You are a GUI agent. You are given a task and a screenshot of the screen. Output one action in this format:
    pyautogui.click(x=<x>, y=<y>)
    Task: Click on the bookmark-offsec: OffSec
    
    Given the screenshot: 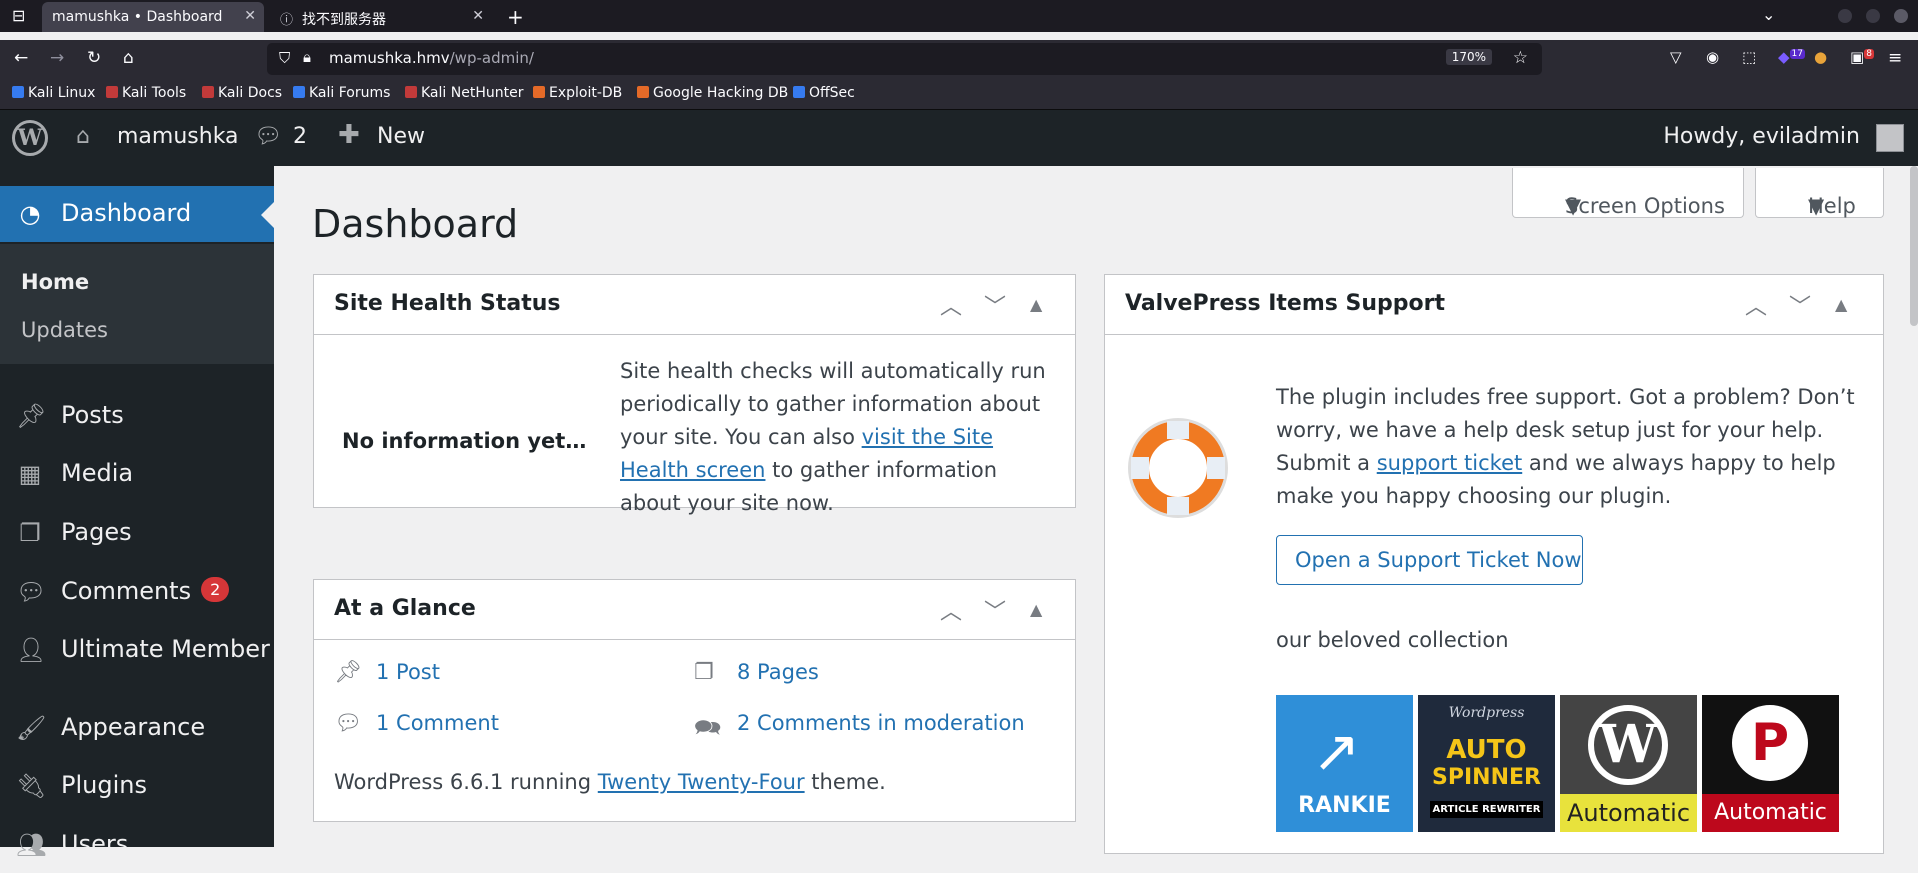 What is the action you would take?
    pyautogui.click(x=824, y=93)
    